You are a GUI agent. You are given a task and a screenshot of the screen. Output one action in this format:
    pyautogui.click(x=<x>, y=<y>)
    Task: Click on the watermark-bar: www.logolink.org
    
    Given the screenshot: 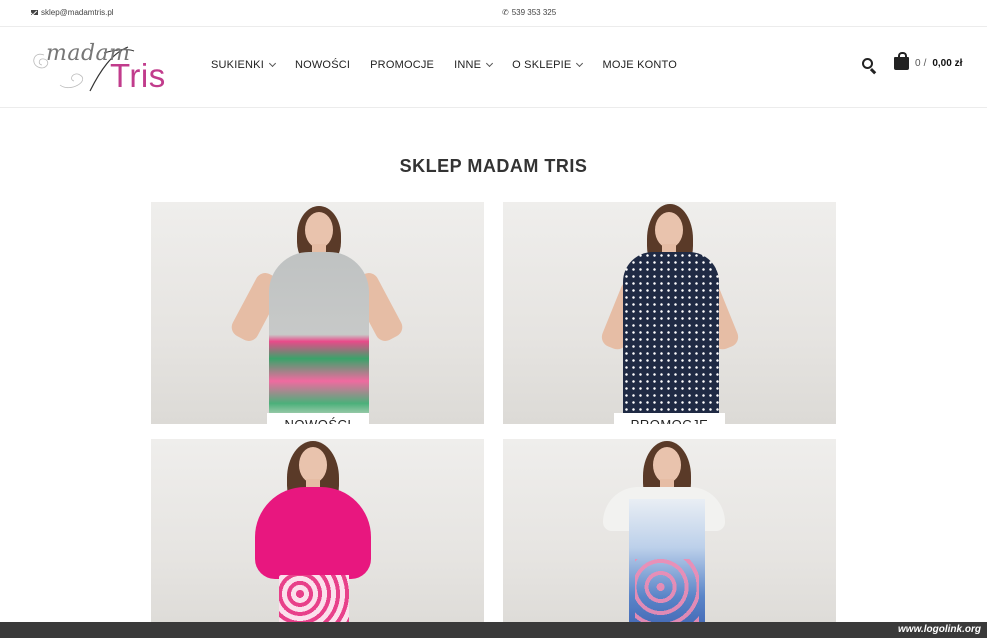 What is the action you would take?
    pyautogui.click(x=493, y=630)
    